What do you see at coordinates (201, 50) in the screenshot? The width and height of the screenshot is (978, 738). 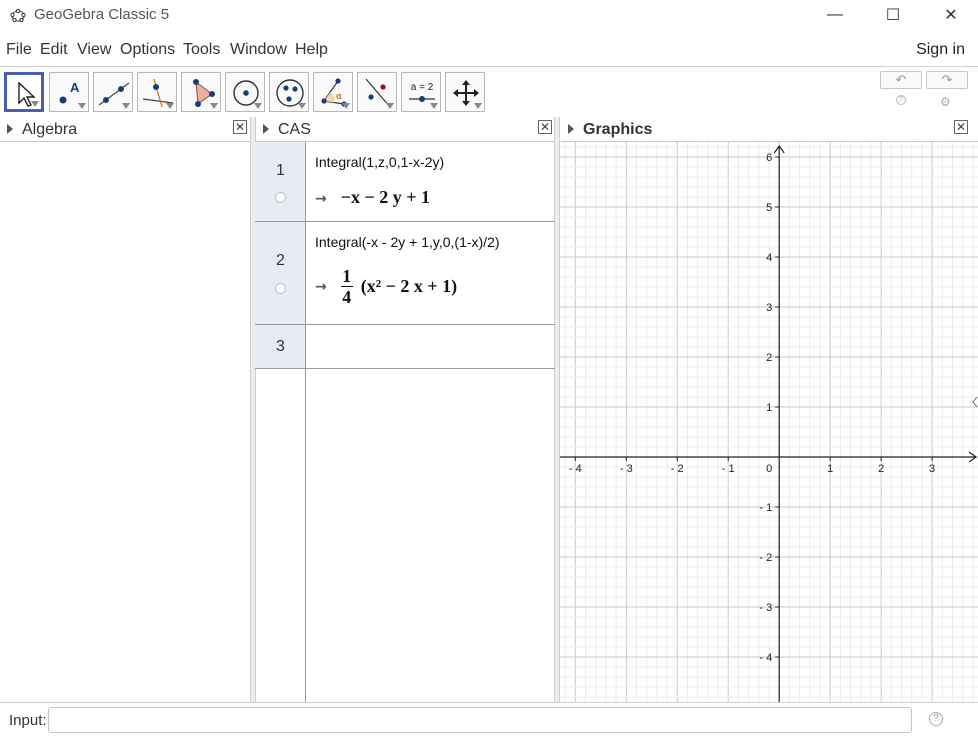 I see `menu-tools: Tools` at bounding box center [201, 50].